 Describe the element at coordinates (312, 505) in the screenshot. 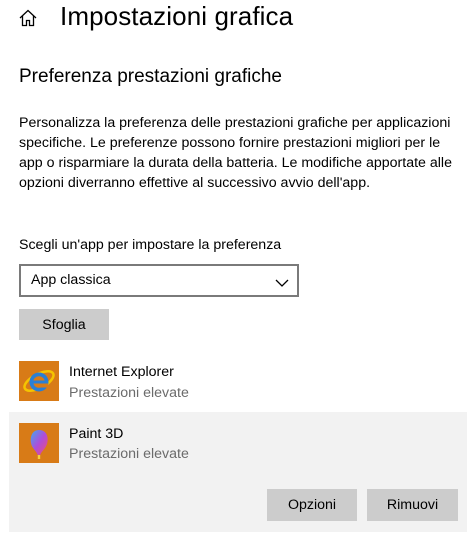

I see `options-button: Opzioni` at that location.